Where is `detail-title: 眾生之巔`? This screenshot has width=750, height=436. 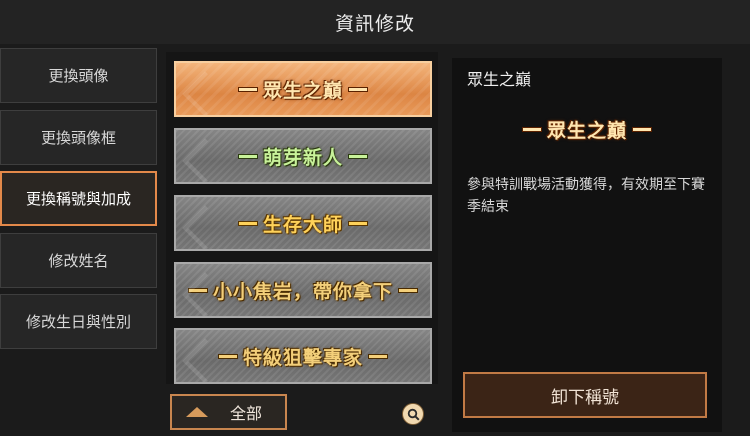
detail-title: 眾生之巔 is located at coordinates (499, 79).